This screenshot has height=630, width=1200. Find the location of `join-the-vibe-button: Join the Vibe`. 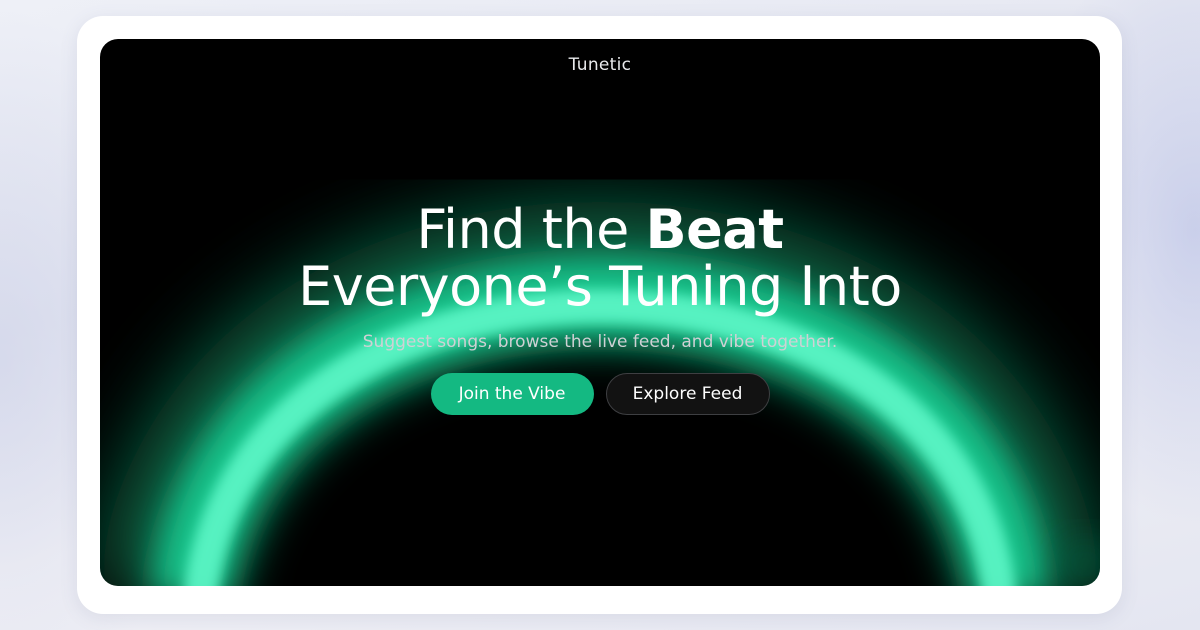

join-the-vibe-button: Join the Vibe is located at coordinates (512, 394).